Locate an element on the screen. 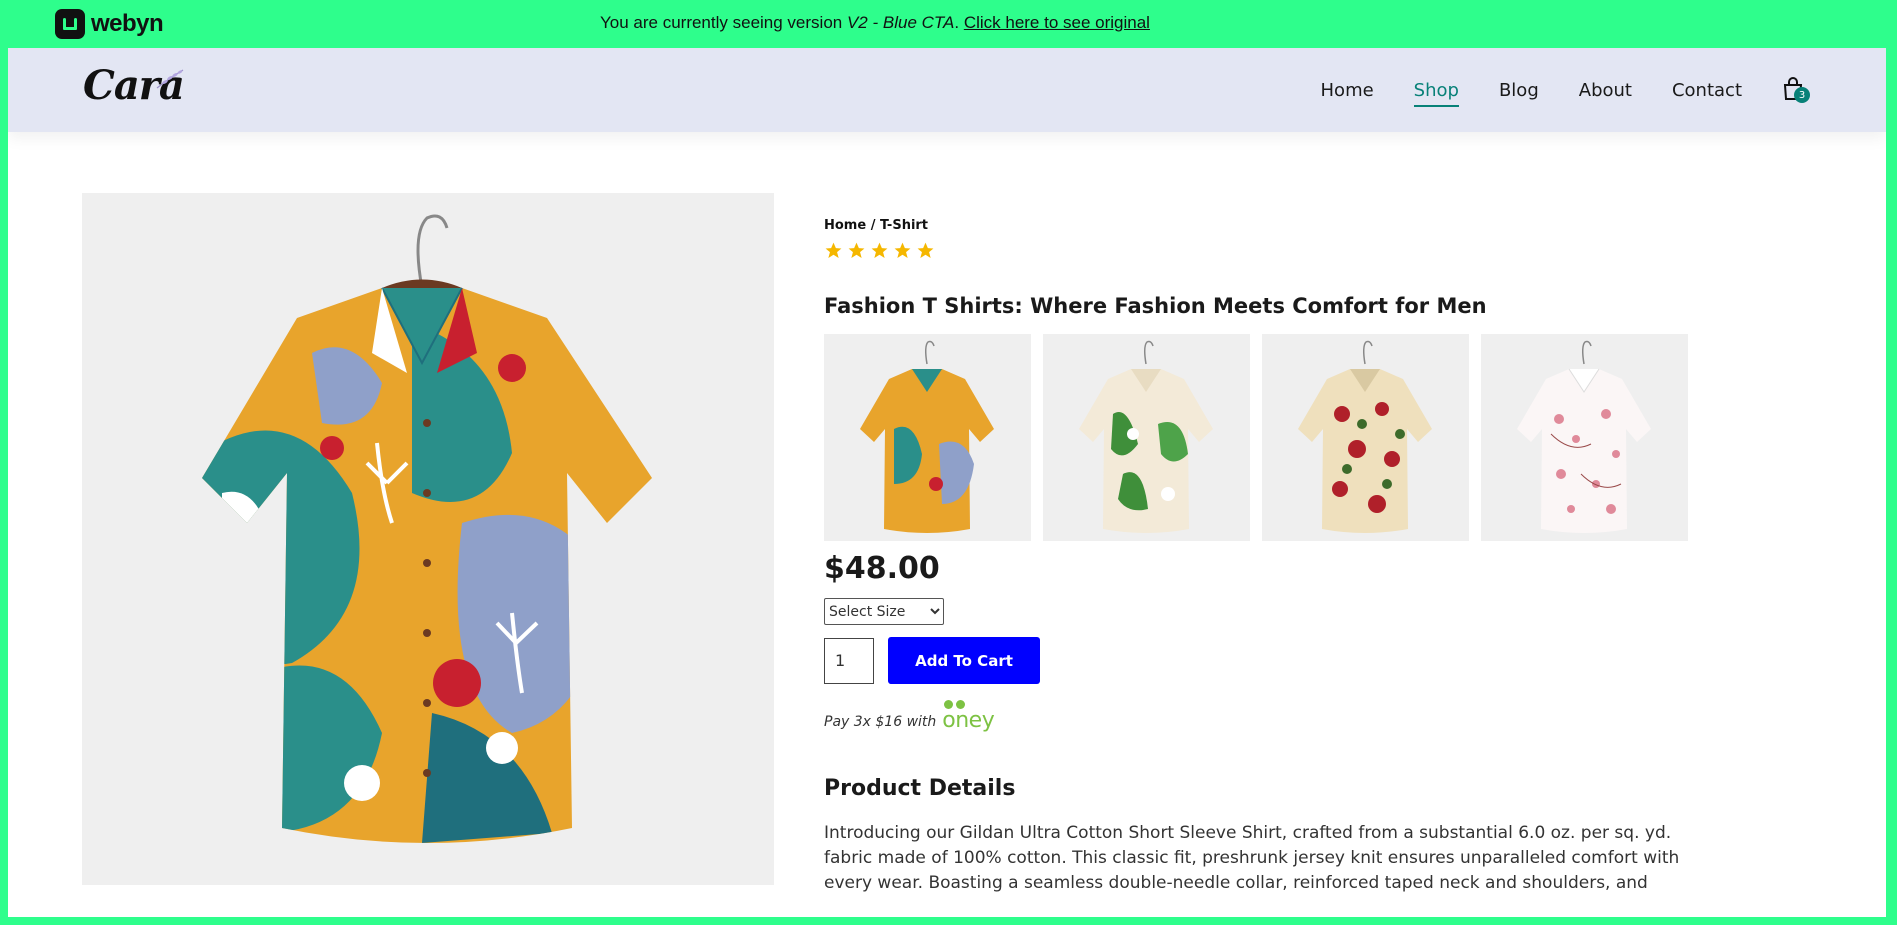  cart-button: 3 is located at coordinates (1796, 90).